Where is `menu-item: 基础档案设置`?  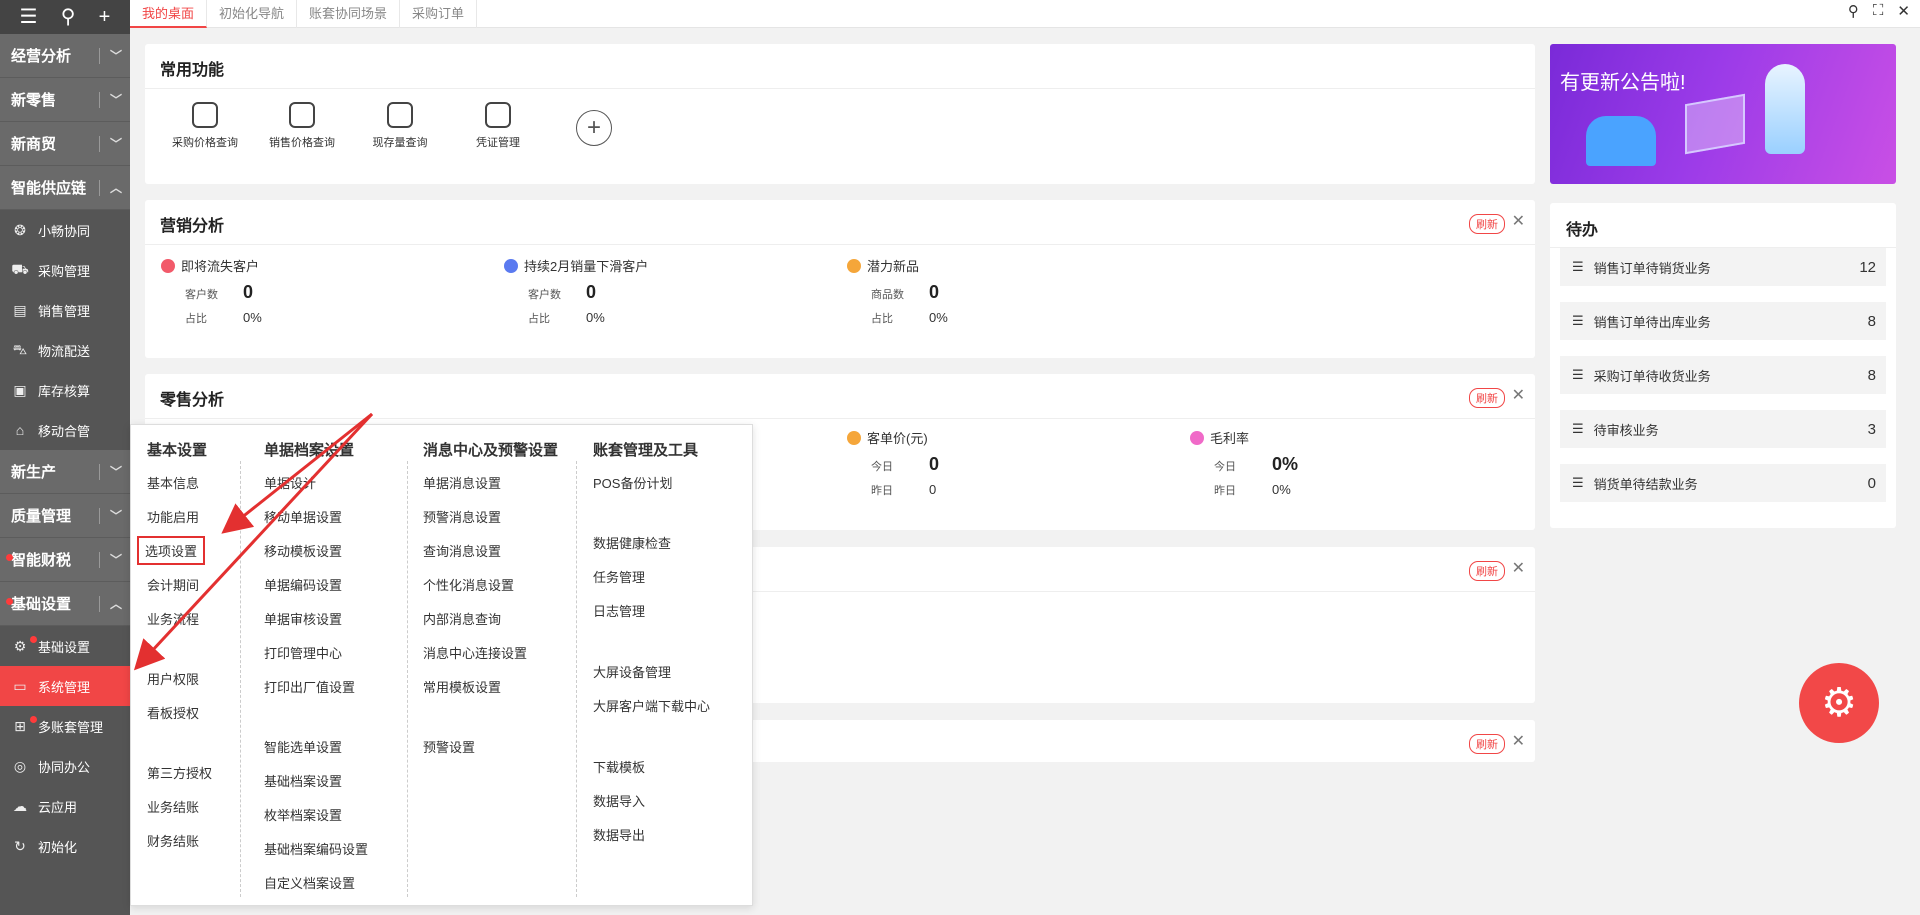
menu-item: 基础档案设置 is located at coordinates (303, 780).